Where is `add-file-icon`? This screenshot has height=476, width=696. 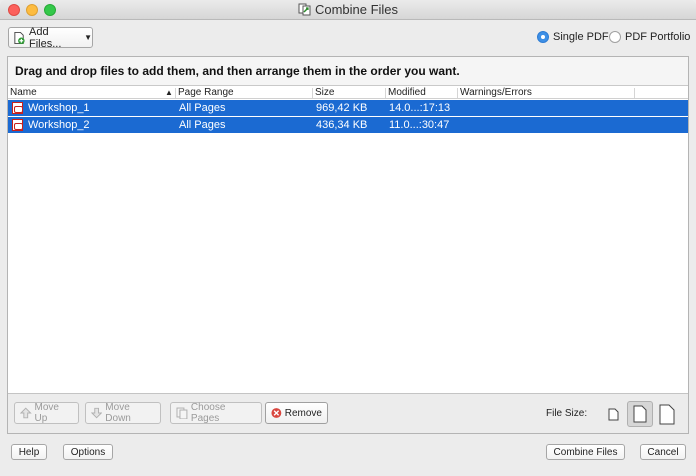
add-file-icon is located at coordinates (19, 37).